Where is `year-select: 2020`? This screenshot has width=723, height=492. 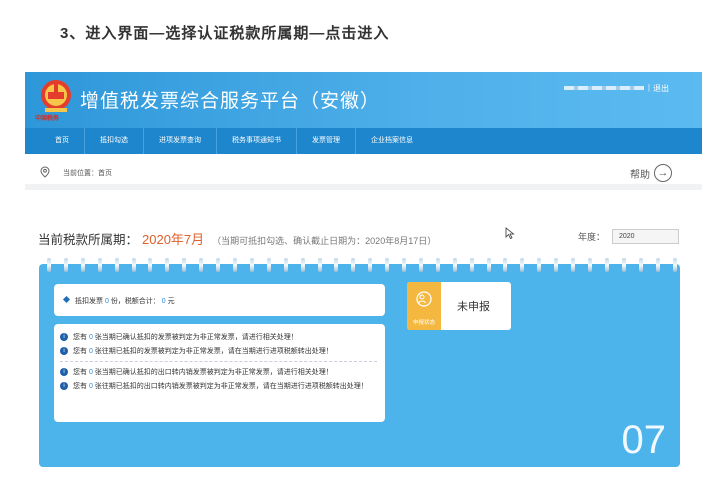
year-select: 2020 is located at coordinates (645, 236).